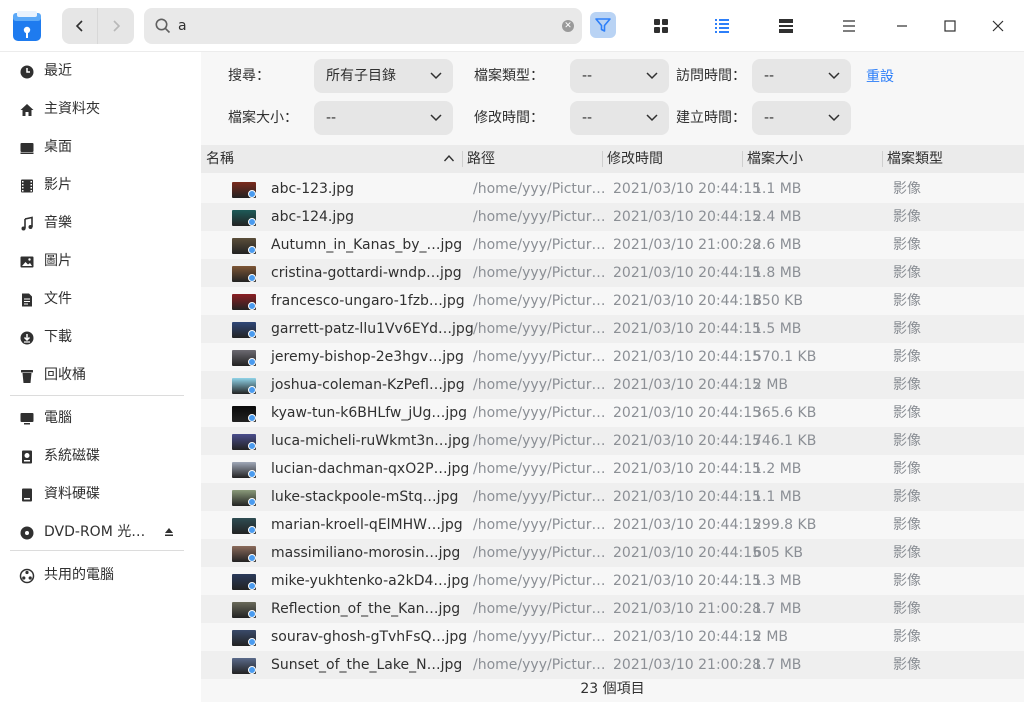  Describe the element at coordinates (27, 338) in the screenshot. I see `download-icon` at that location.